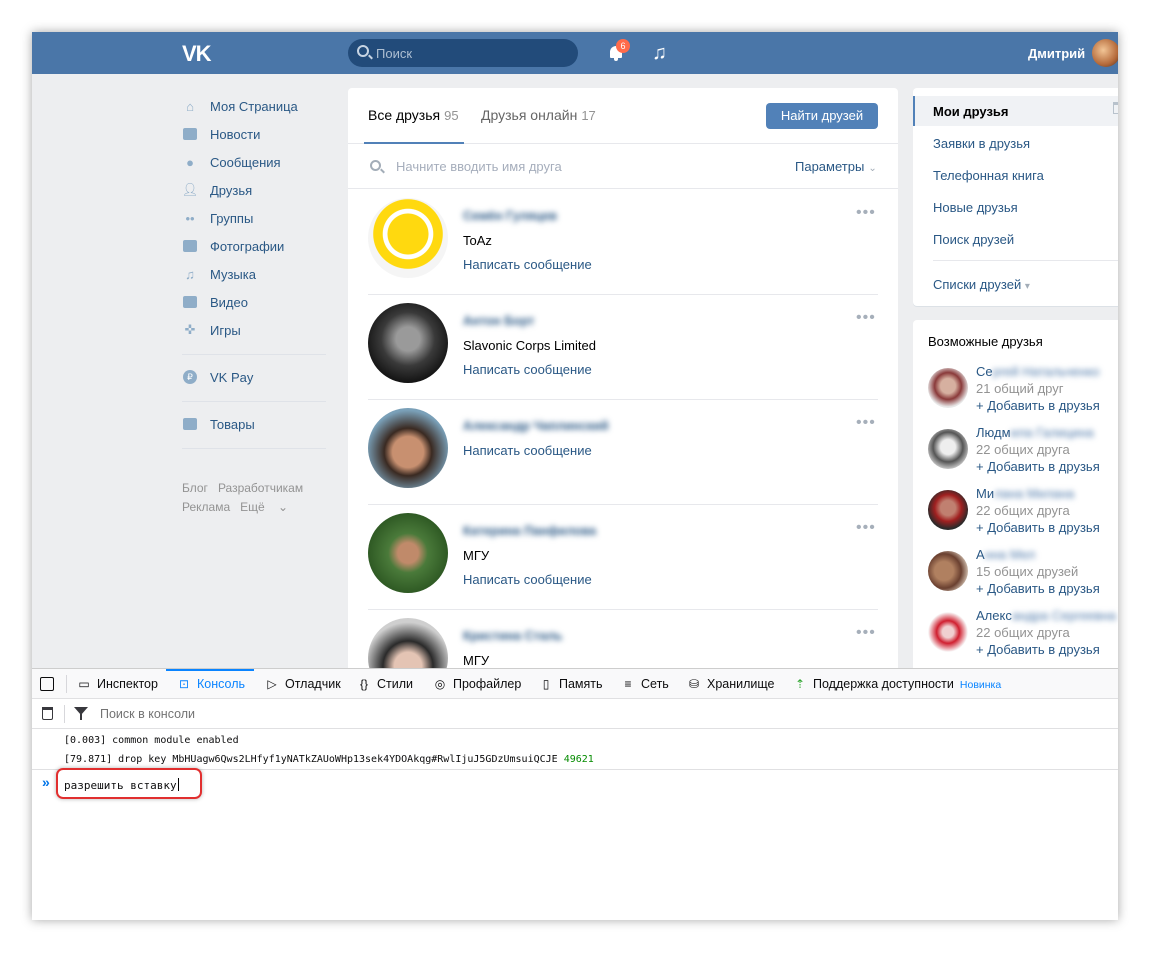  I want to click on sidebar-item-label: Моя Страница, so click(254, 106).